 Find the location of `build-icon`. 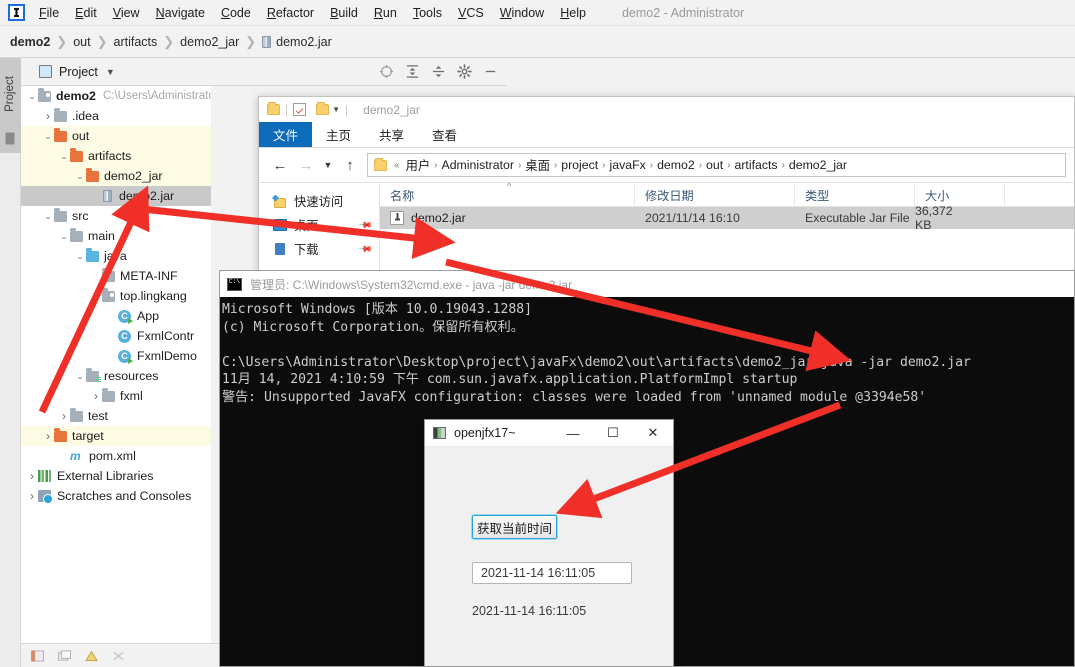

build-icon is located at coordinates (118, 656).